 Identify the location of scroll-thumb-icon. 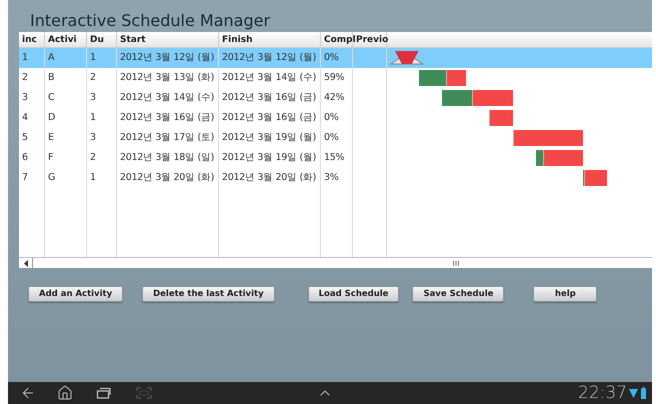
(456, 263).